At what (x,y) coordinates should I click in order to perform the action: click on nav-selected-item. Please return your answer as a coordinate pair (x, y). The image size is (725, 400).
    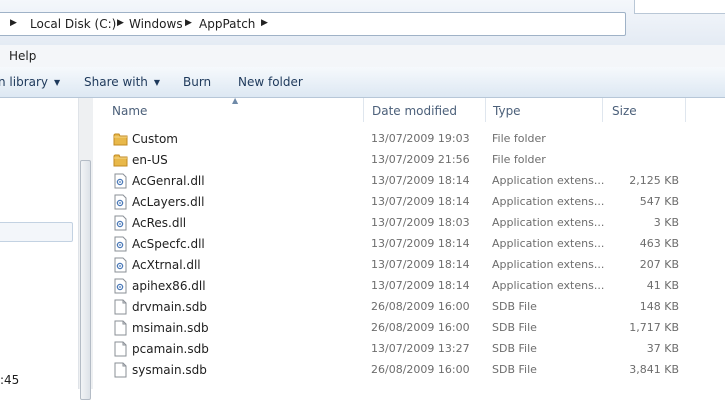
    Looking at the image, I should click on (36, 232).